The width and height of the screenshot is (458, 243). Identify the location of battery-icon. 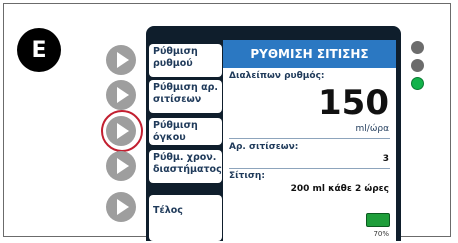
(378, 220).